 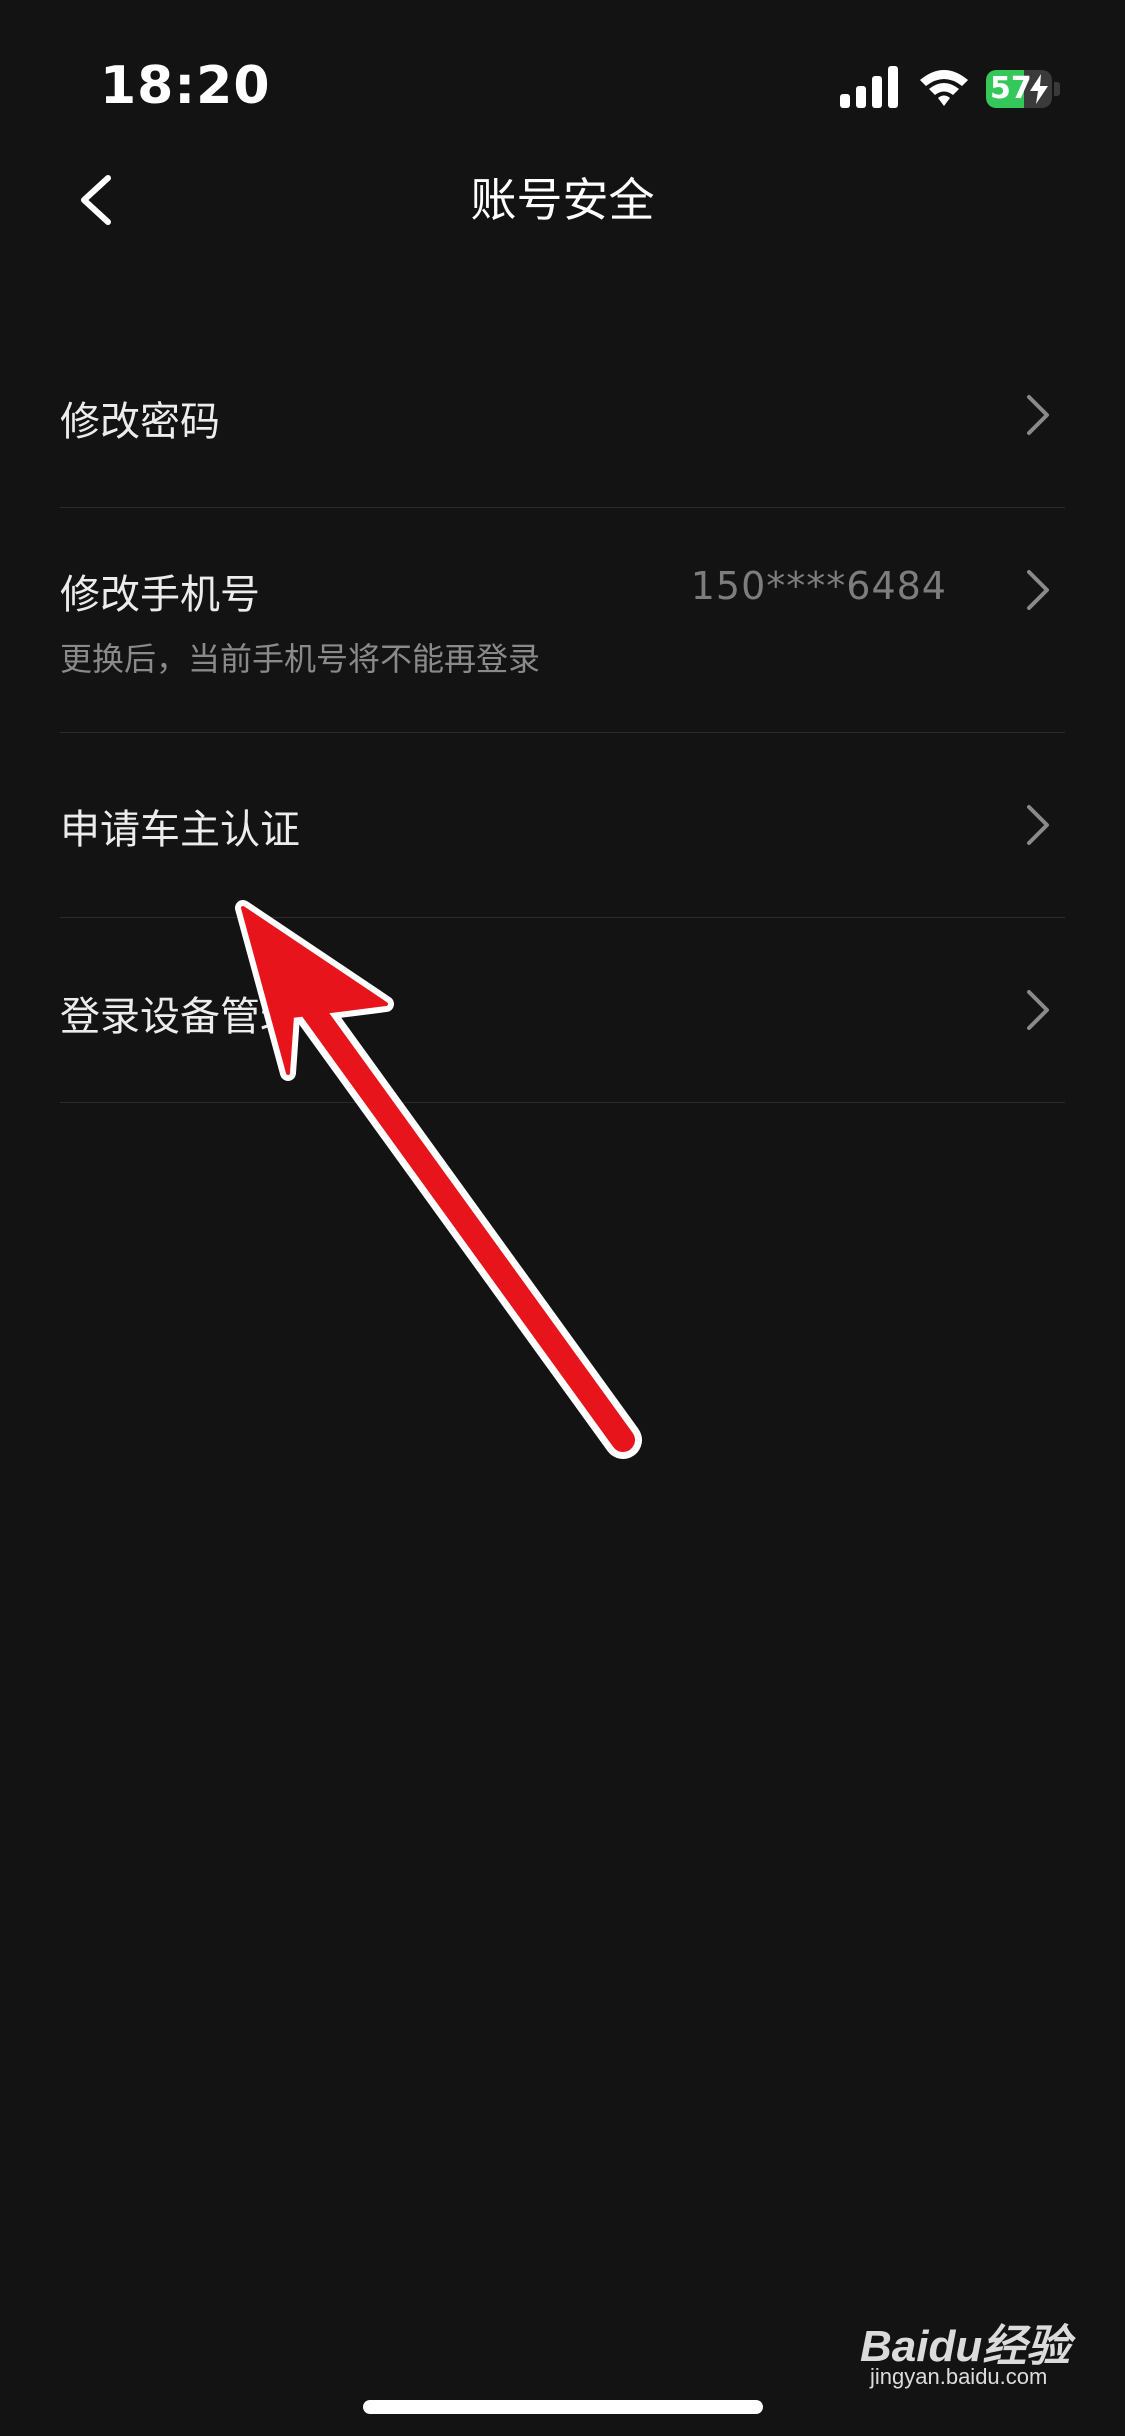 What do you see at coordinates (300, 659) in the screenshot?
I see `change-phone-hint: 更换后，当前手机号将不能再登录` at bounding box center [300, 659].